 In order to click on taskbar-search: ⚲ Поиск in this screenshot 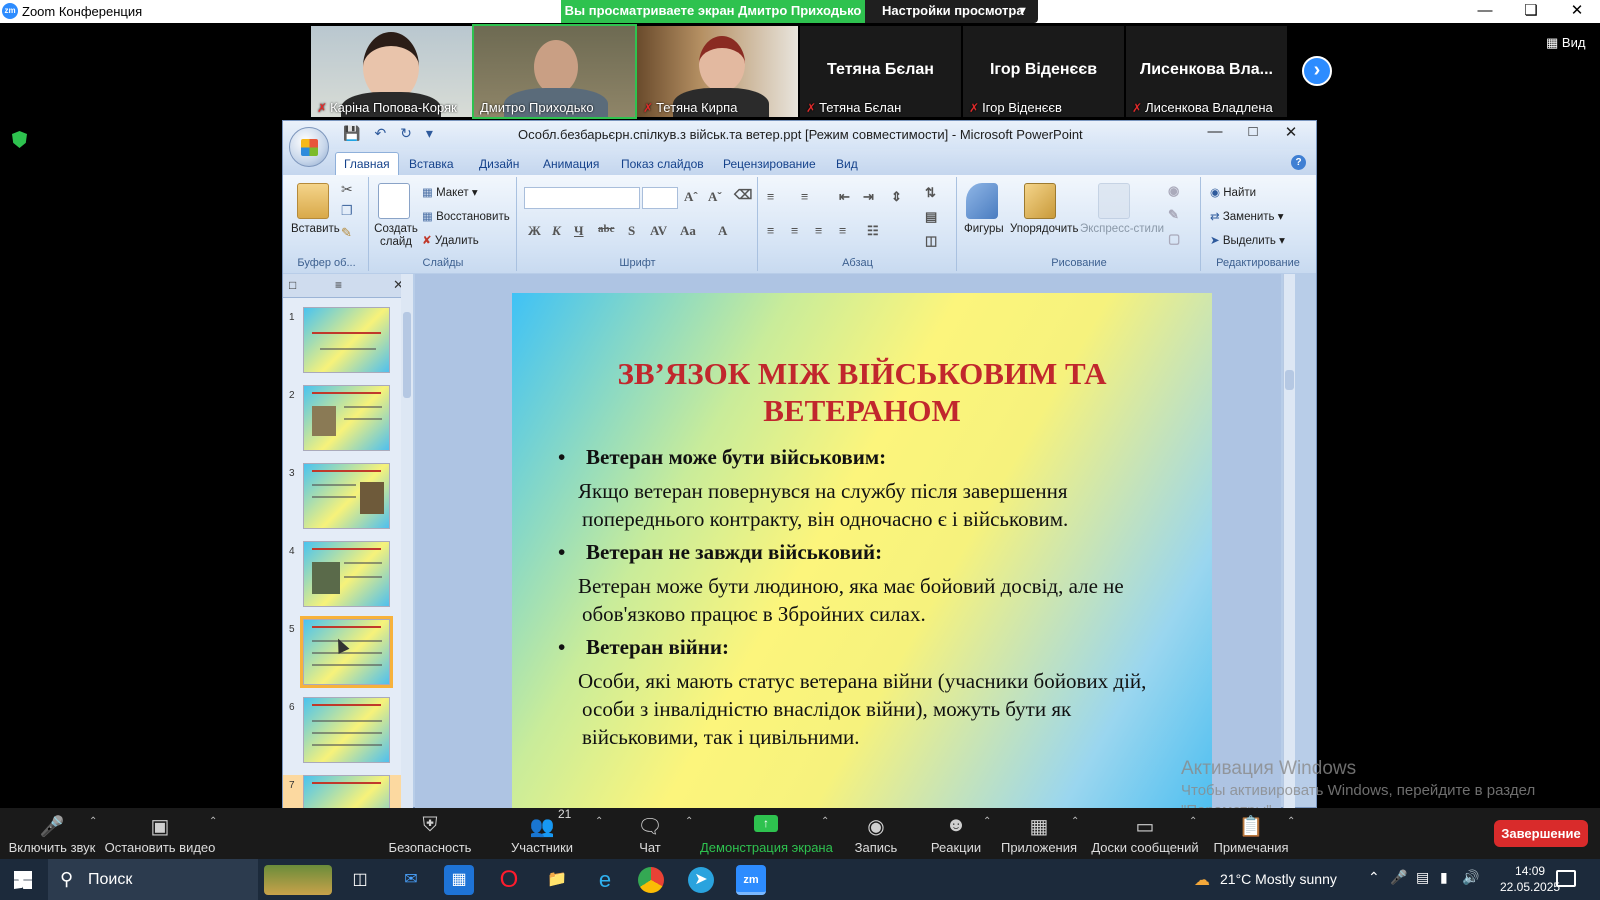, I will do `click(153, 879)`.